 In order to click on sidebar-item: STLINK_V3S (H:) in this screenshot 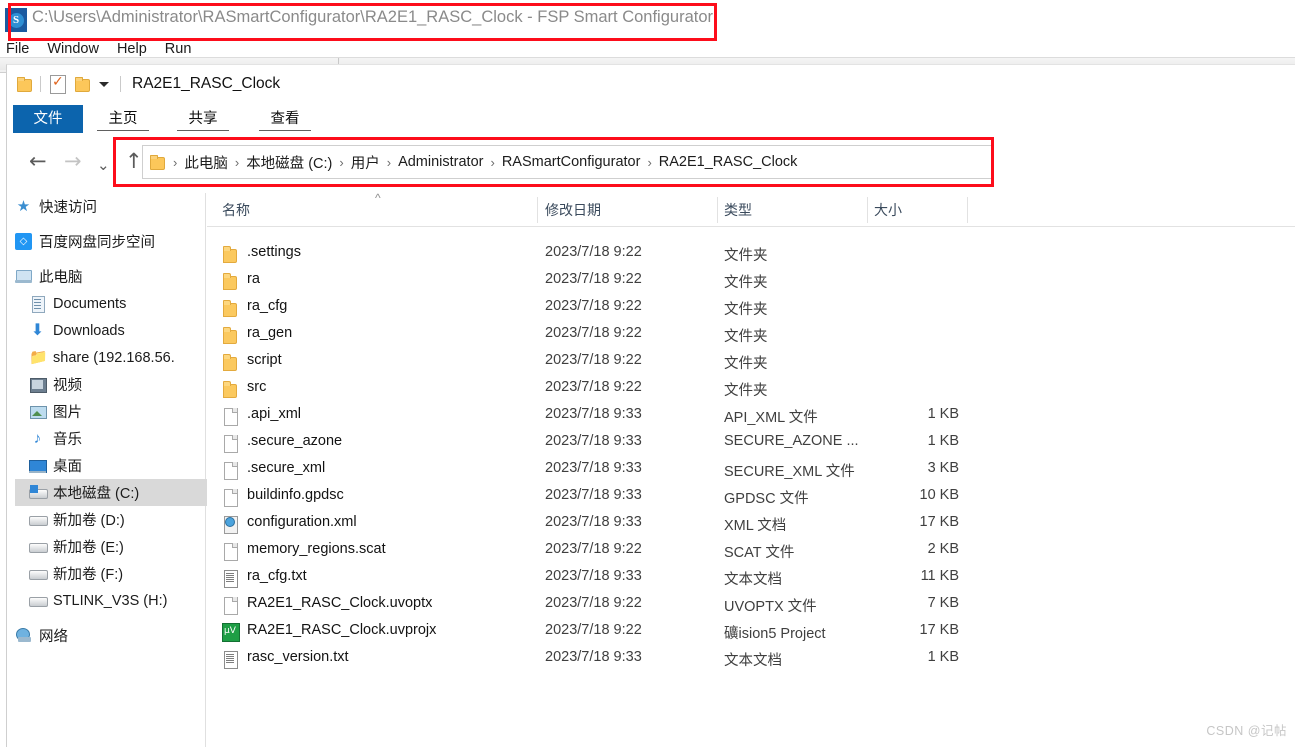, I will do `click(106, 600)`.